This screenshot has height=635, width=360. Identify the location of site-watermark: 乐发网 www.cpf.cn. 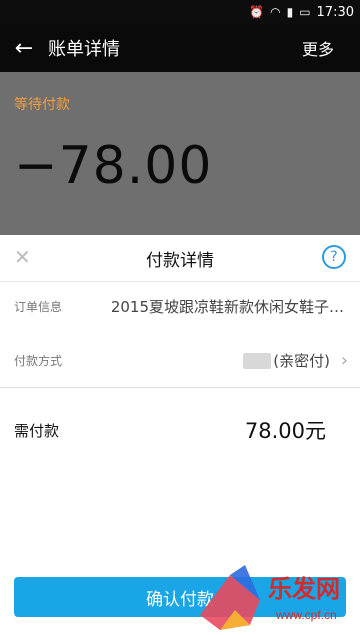
(270, 597).